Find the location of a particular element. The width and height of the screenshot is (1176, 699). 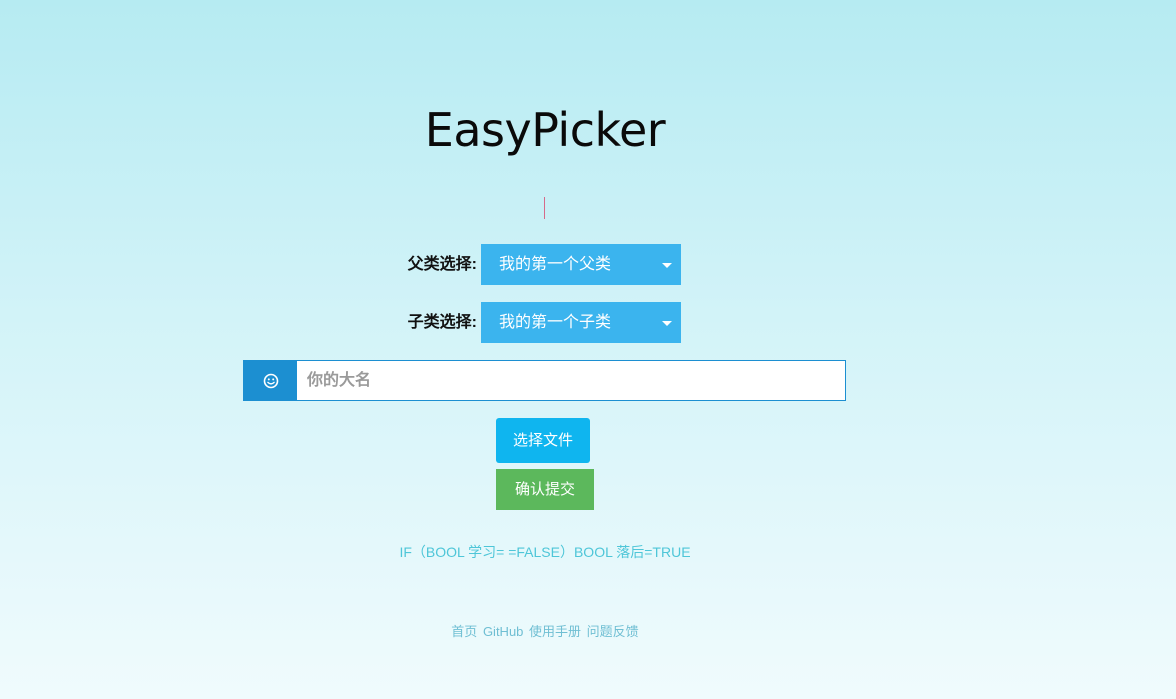

parent-category-select: 我的第一个父类 is located at coordinates (581, 264).